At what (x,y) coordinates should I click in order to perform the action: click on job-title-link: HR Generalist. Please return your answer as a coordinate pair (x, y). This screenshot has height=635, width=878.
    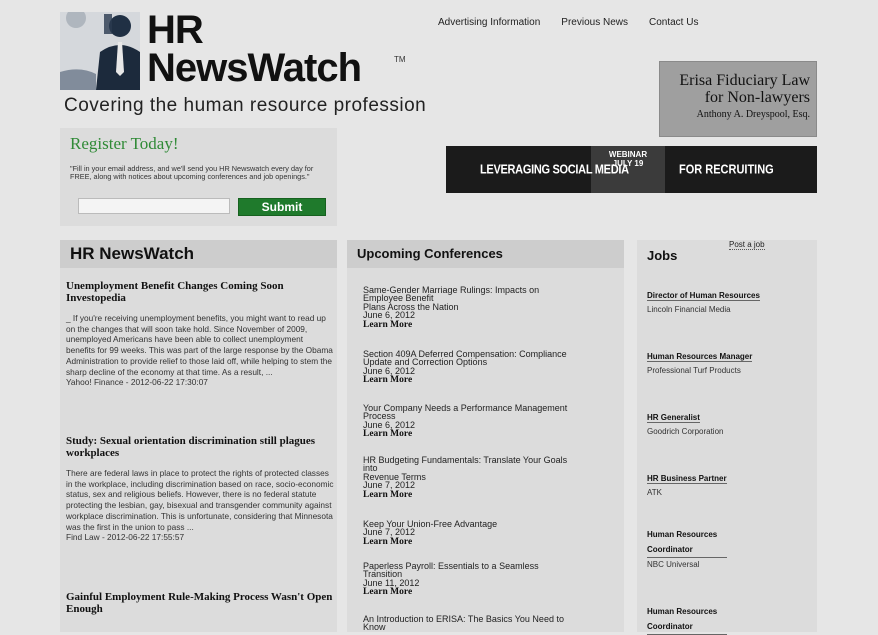
    Looking at the image, I should click on (673, 418).